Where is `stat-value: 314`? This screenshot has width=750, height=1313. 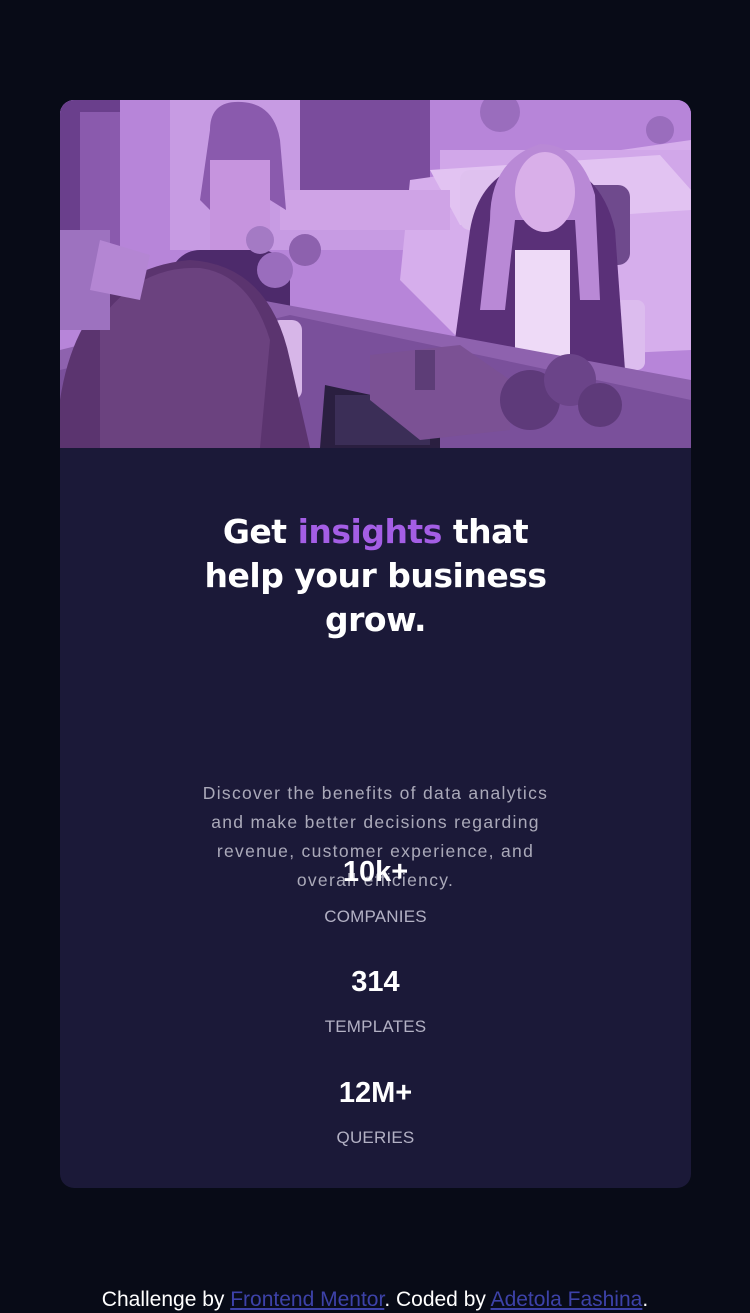 stat-value: 314 is located at coordinates (375, 982).